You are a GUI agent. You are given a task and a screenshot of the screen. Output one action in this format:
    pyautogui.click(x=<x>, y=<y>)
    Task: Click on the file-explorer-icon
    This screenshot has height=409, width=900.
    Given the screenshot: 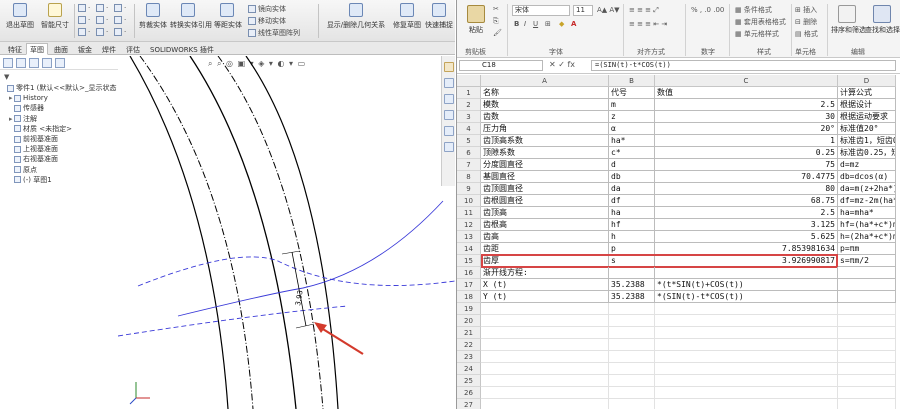 What is the action you would take?
    pyautogui.click(x=449, y=99)
    